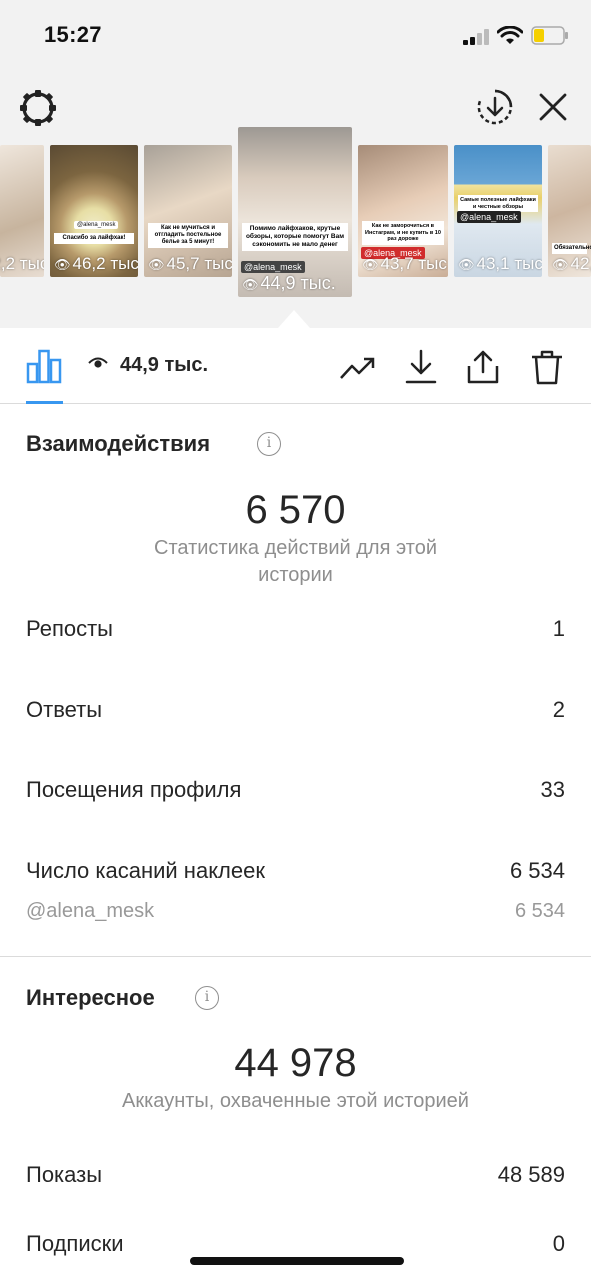 This screenshot has height=1280, width=591. What do you see at coordinates (553, 107) in the screenshot?
I see `close-icon` at bounding box center [553, 107].